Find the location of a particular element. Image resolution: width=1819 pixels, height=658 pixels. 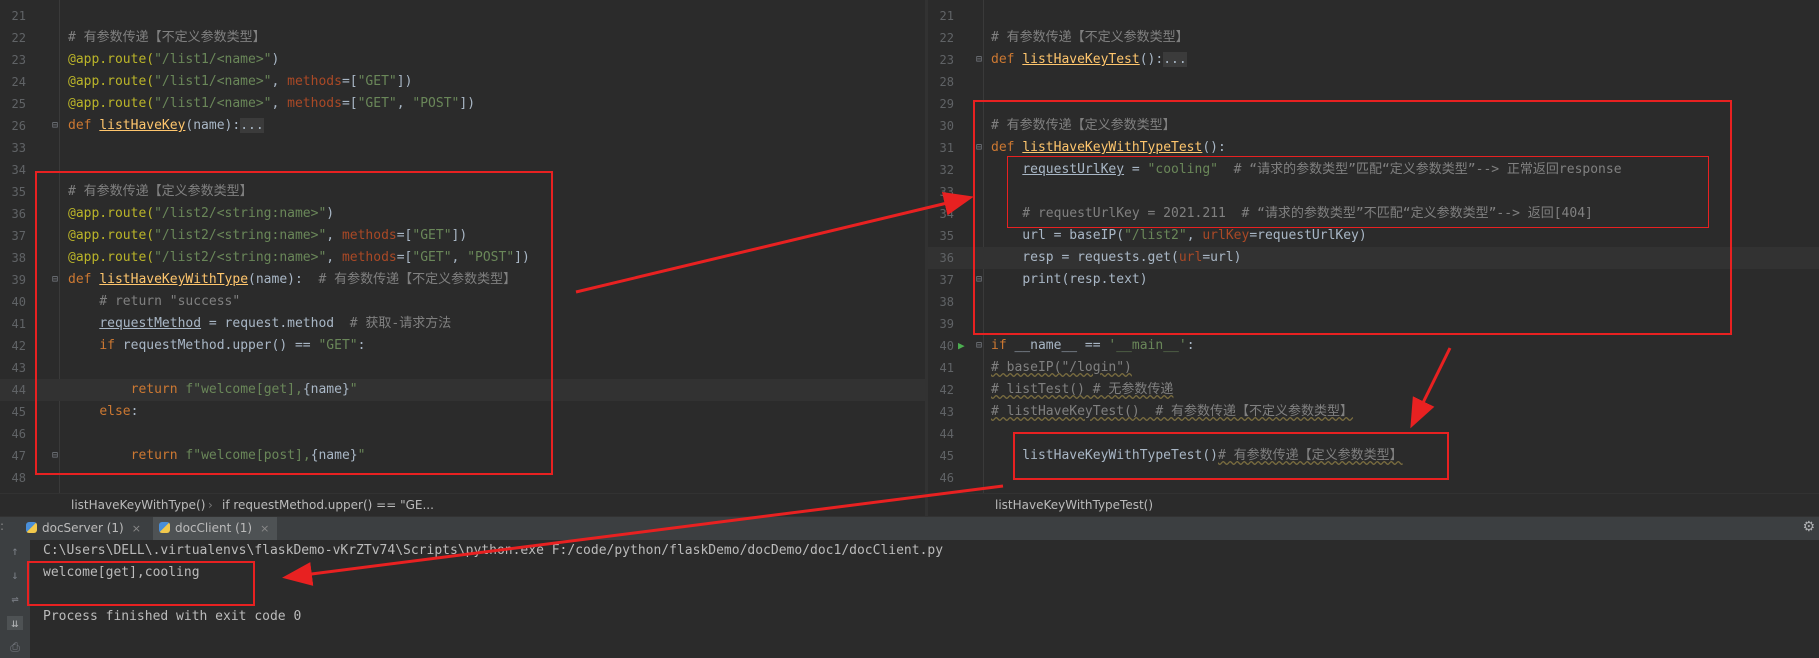

arrow-to-console-result is located at coordinates (643, 535).